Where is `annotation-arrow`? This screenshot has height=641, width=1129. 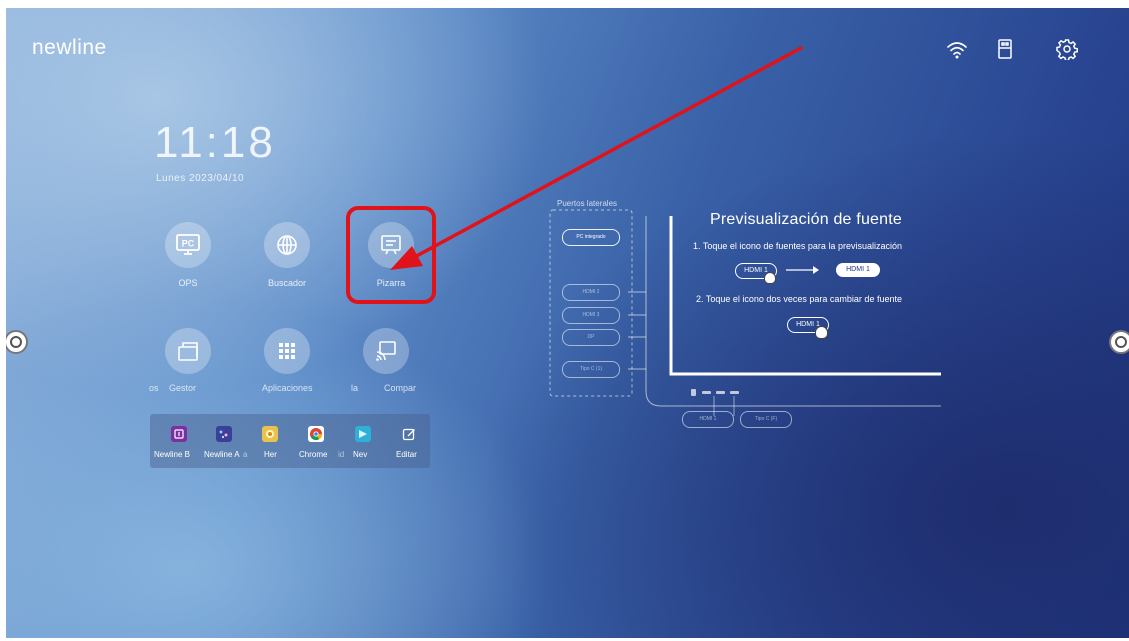
annotation-arrow is located at coordinates (596, 158).